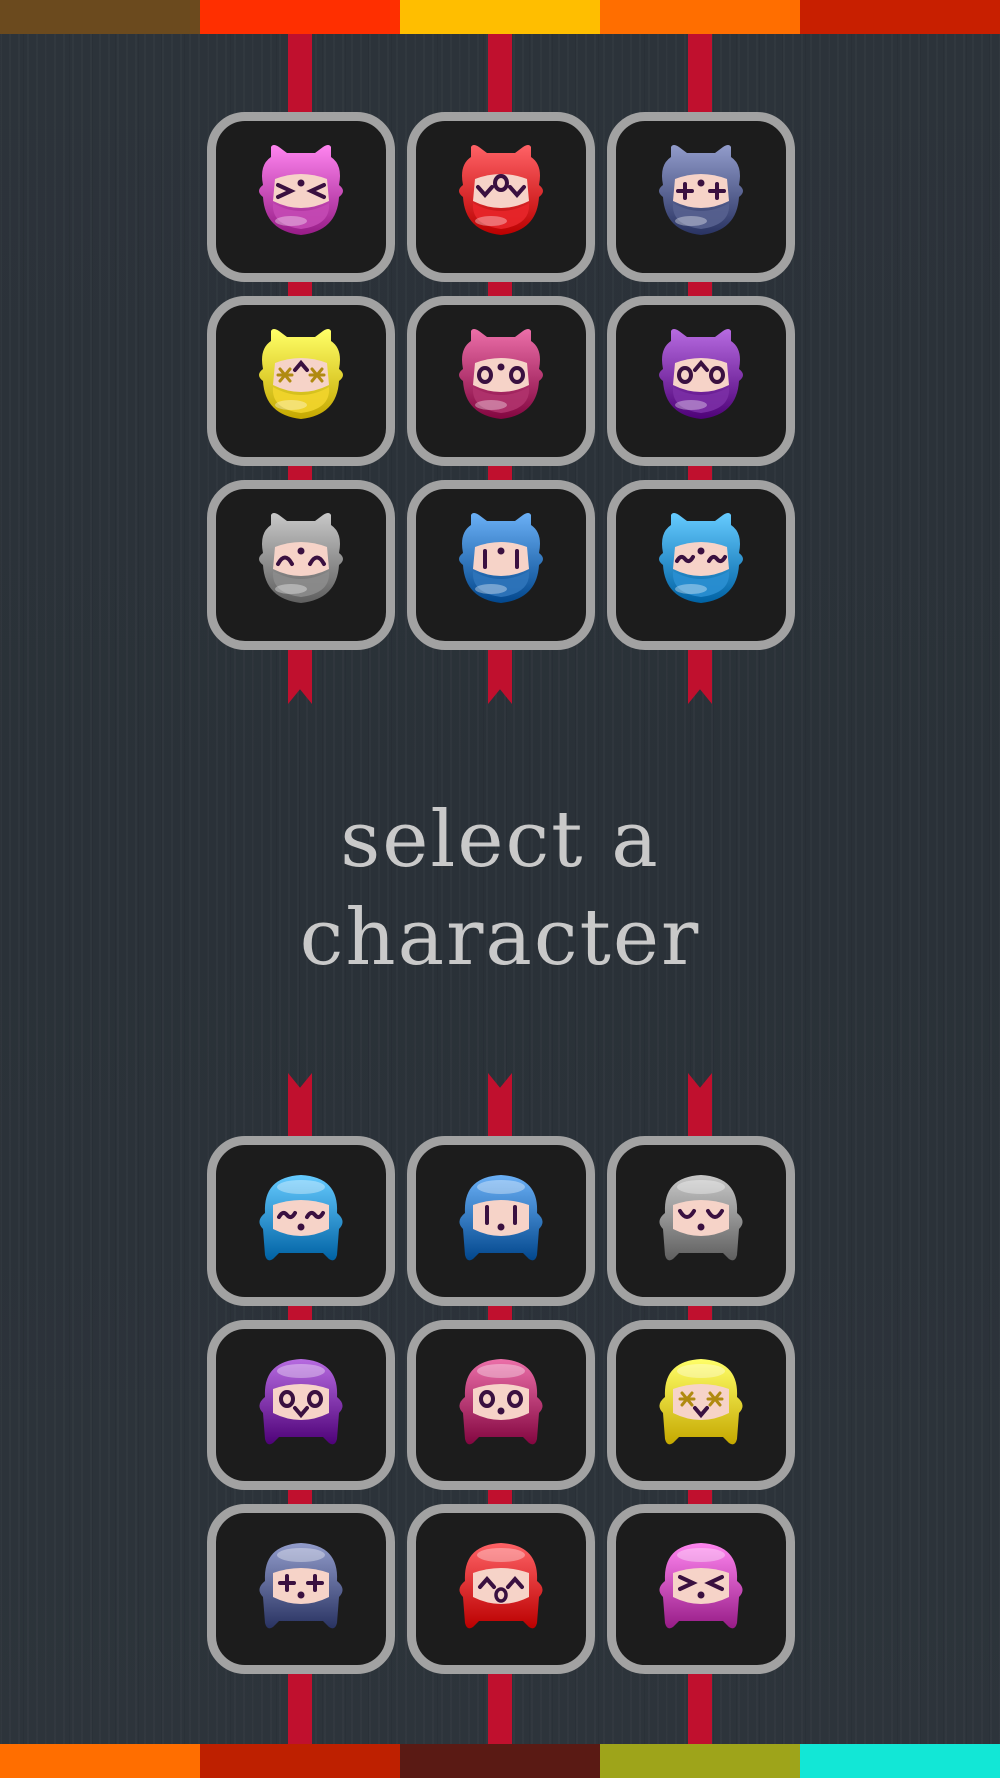 The height and width of the screenshot is (1778, 1000). What do you see at coordinates (500, 840) in the screenshot?
I see `title-line-1: select a` at bounding box center [500, 840].